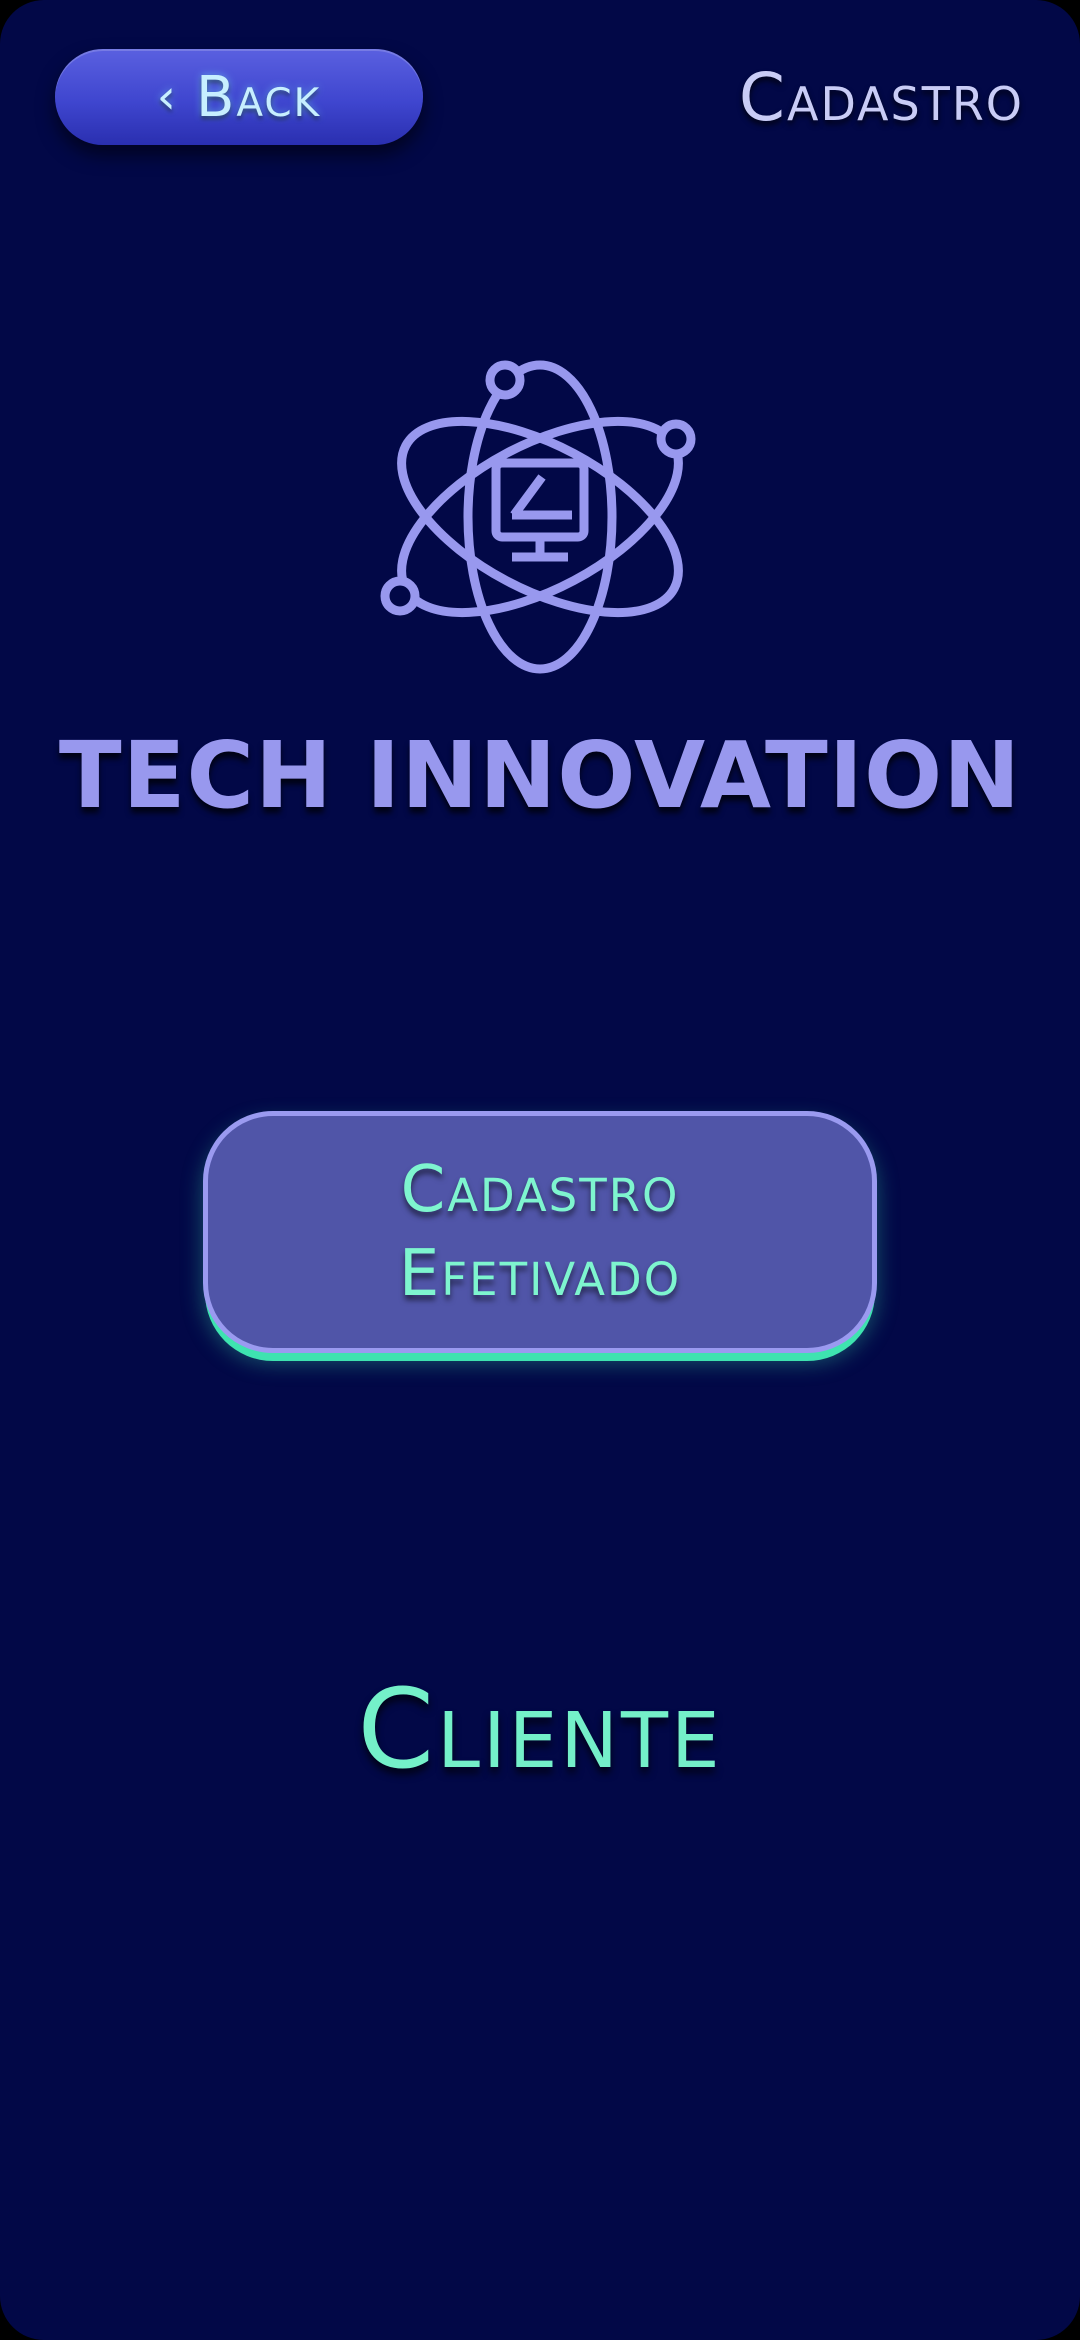 The height and width of the screenshot is (2340, 1080). I want to click on back-button: ‹ Back, so click(239, 97).